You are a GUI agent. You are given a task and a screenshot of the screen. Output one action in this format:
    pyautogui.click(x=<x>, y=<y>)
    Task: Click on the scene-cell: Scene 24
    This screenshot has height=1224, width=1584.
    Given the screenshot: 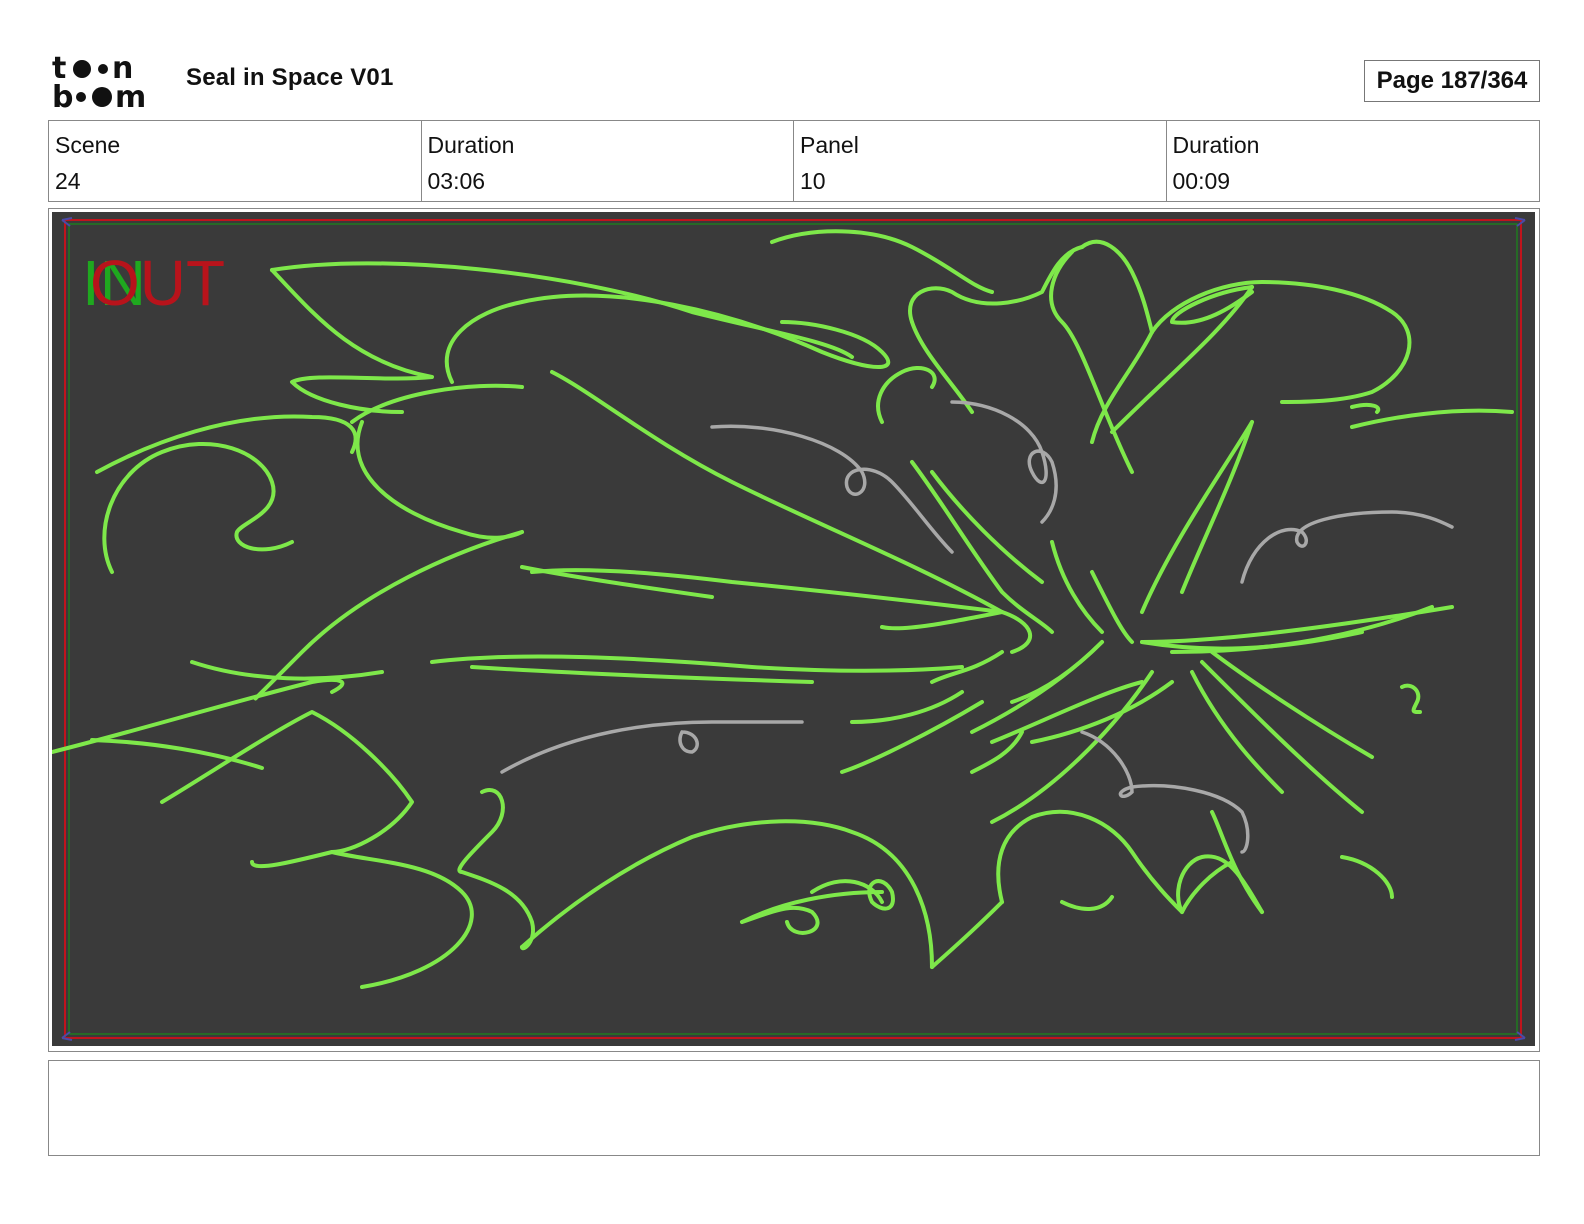 What is the action you would take?
    pyautogui.click(x=235, y=161)
    